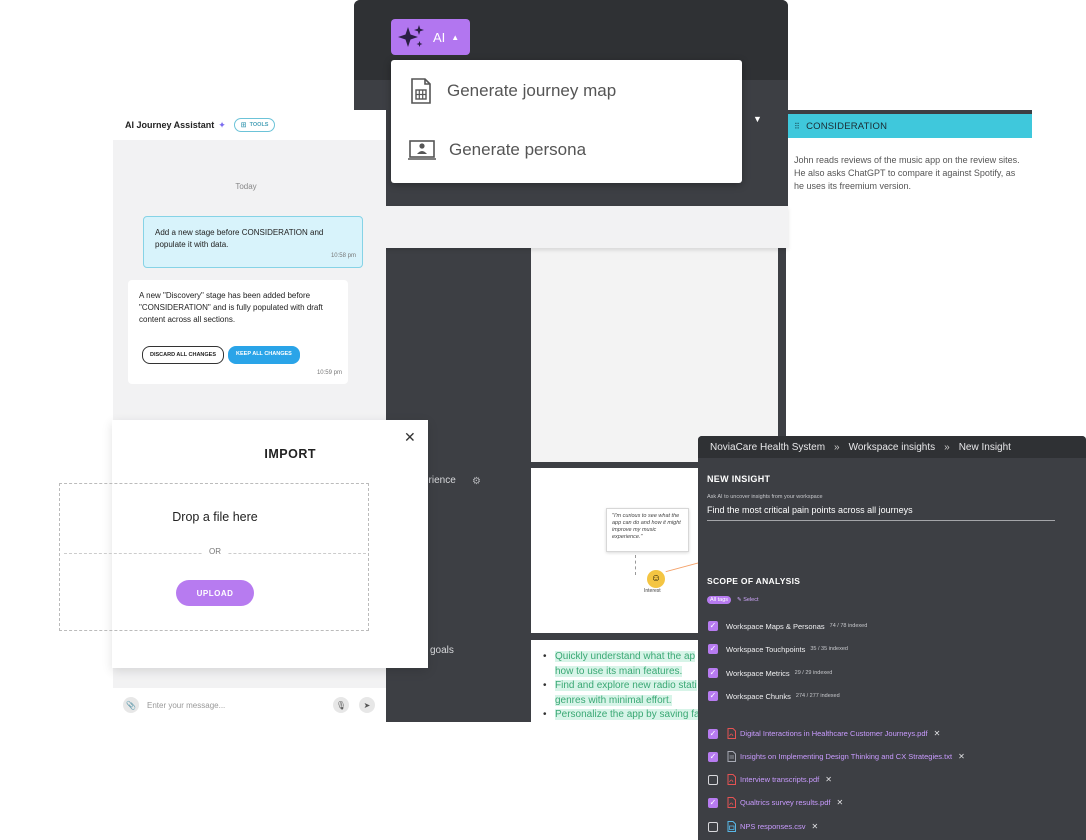 This screenshot has height=840, width=1086. Describe the element at coordinates (758, 673) in the screenshot. I see `source-label: Workspace Metrics` at that location.